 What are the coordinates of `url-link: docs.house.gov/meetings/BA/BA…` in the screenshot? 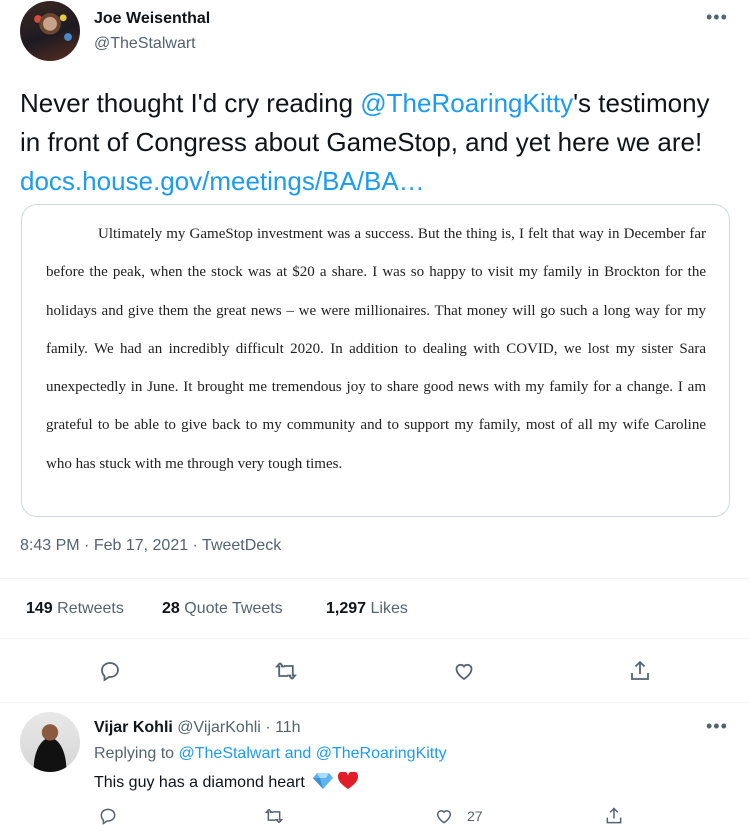 It's located at (222, 181).